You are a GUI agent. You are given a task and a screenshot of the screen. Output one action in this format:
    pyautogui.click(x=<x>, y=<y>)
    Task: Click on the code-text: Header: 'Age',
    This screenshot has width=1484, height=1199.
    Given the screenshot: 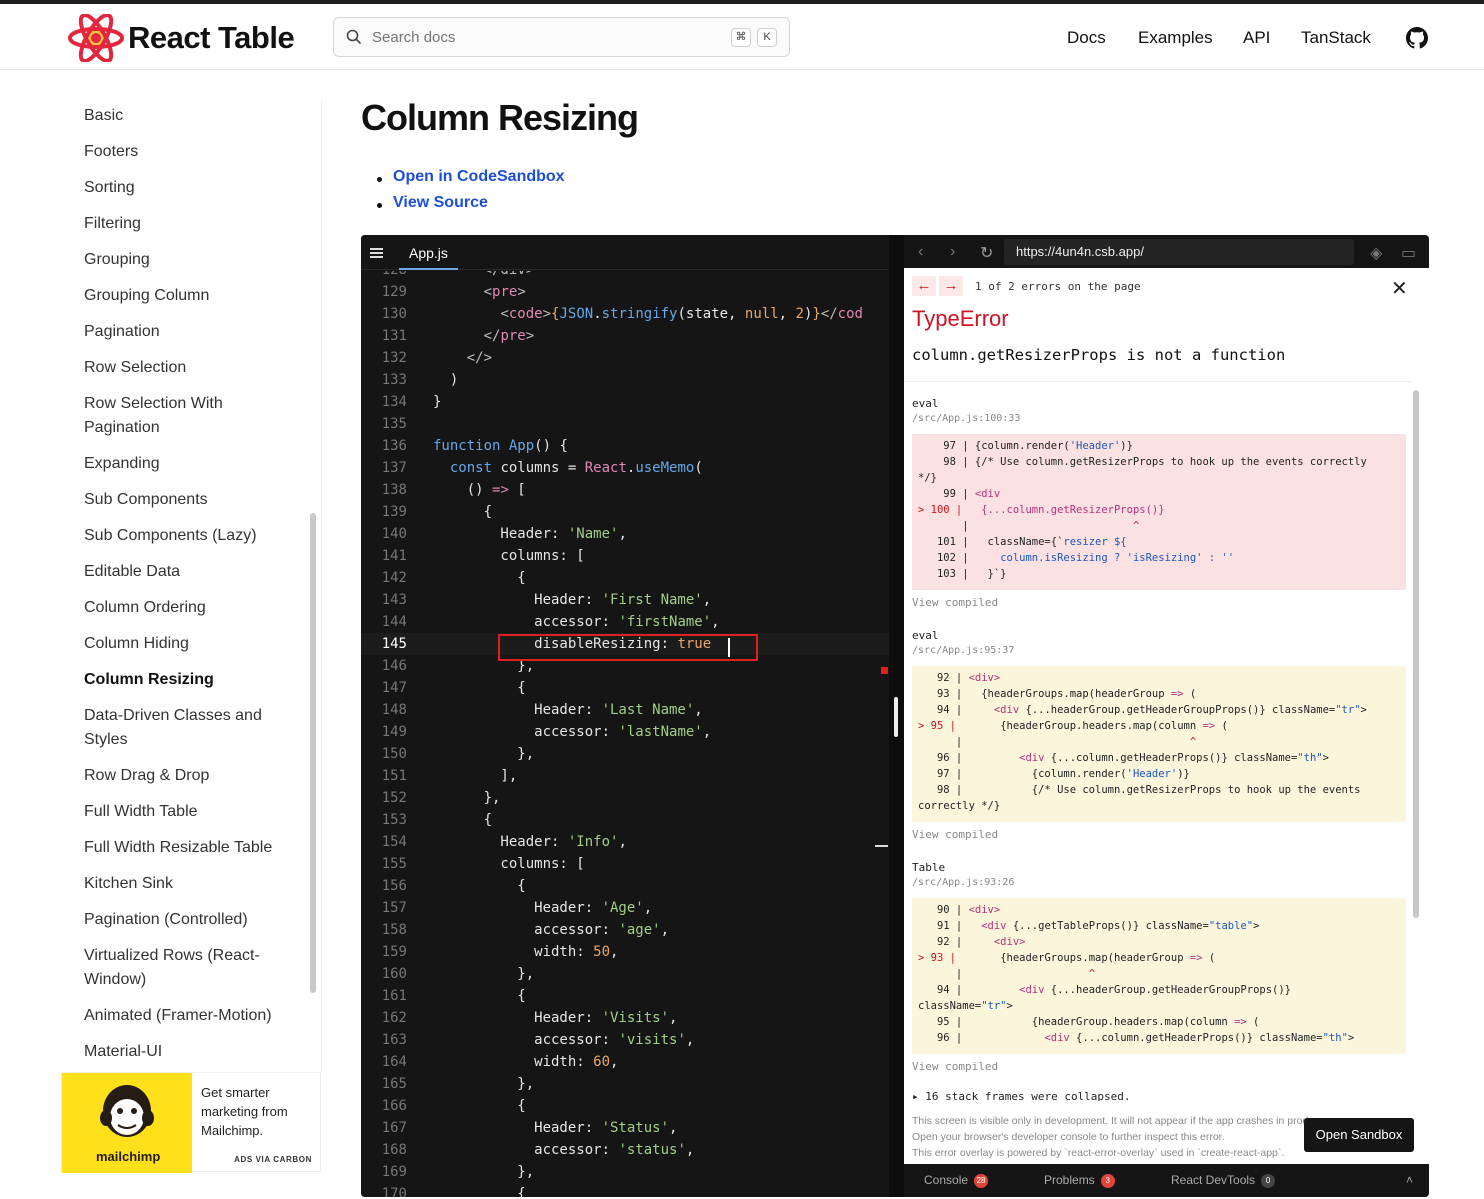 What is the action you would take?
    pyautogui.click(x=542, y=908)
    